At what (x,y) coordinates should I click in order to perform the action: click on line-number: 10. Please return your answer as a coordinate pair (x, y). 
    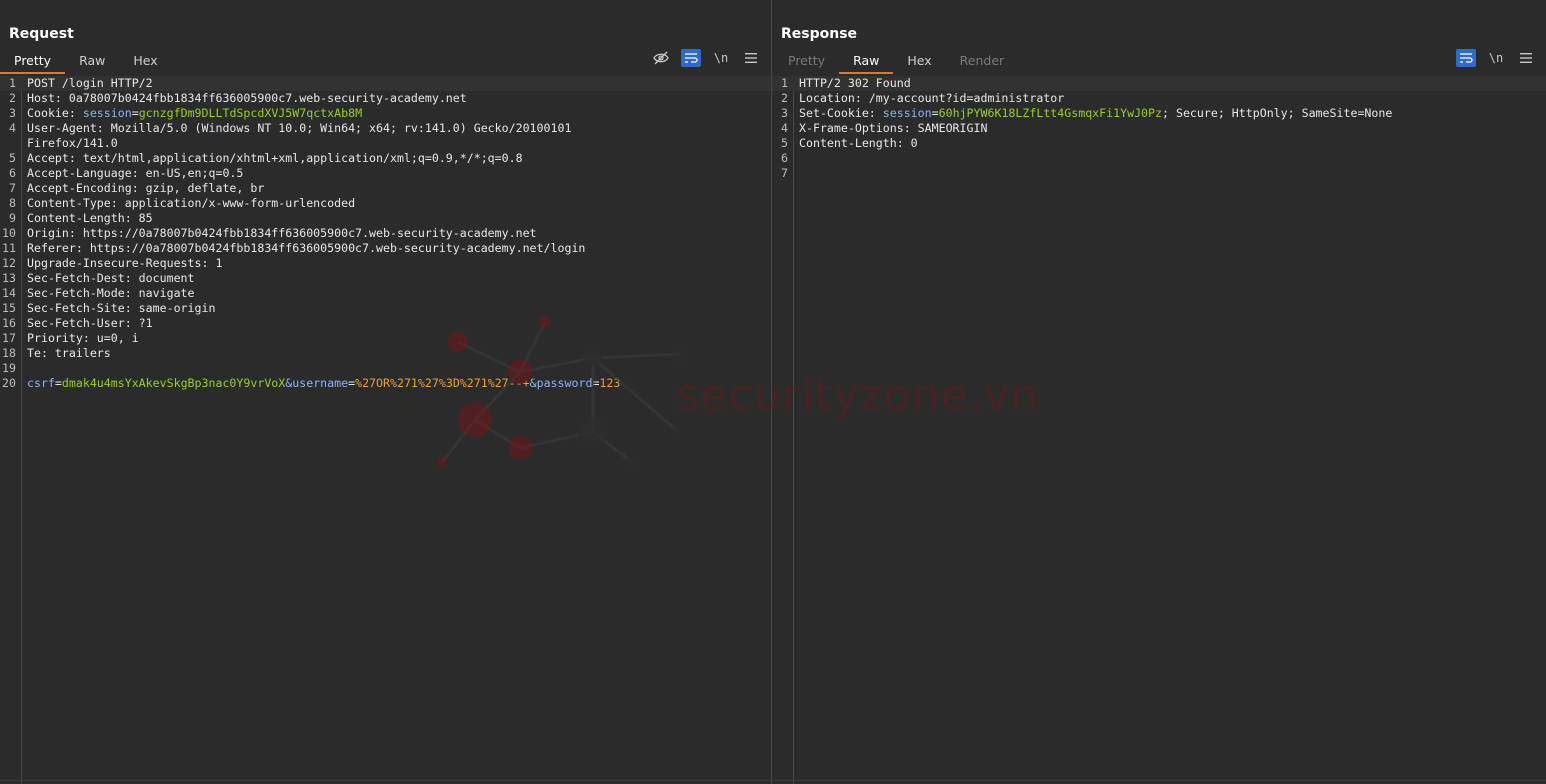
    Looking at the image, I should click on (9, 233).